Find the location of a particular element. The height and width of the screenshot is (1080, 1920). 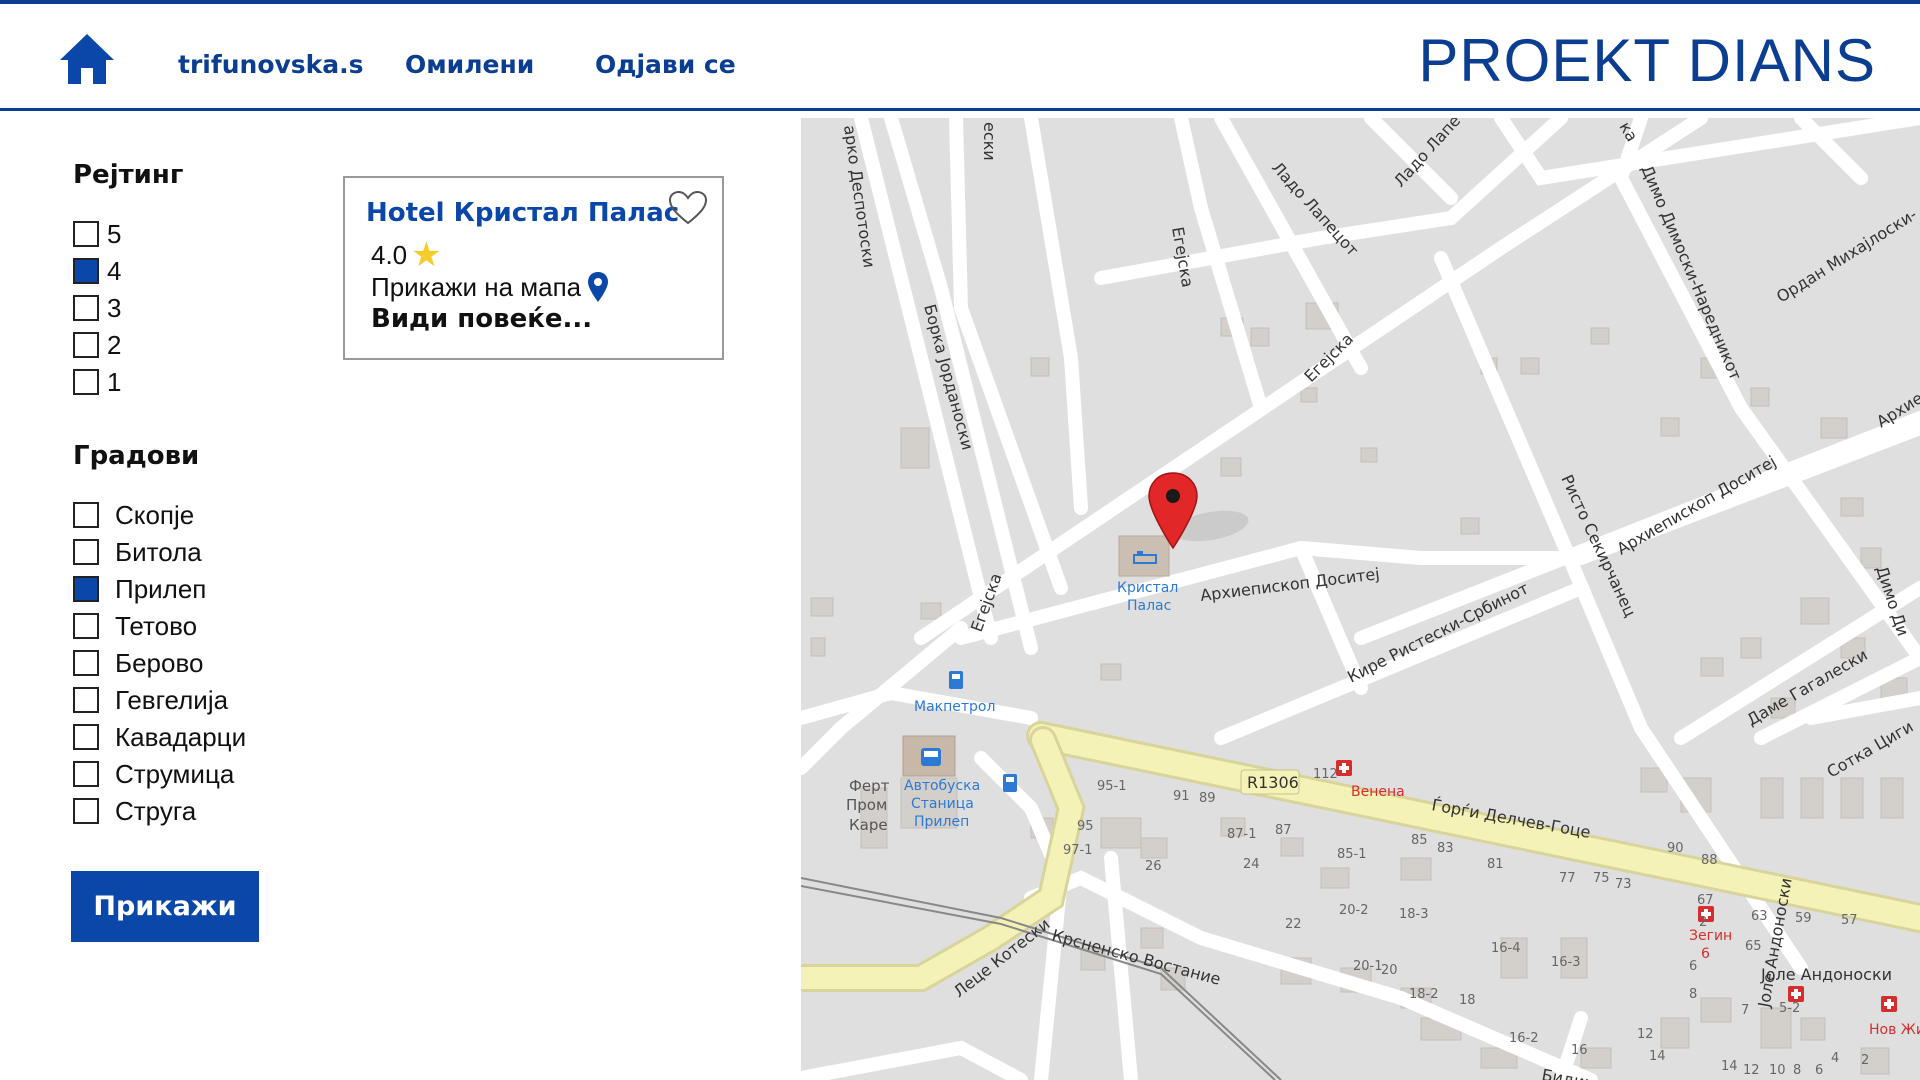

house-number: 87 is located at coordinates (1283, 830).